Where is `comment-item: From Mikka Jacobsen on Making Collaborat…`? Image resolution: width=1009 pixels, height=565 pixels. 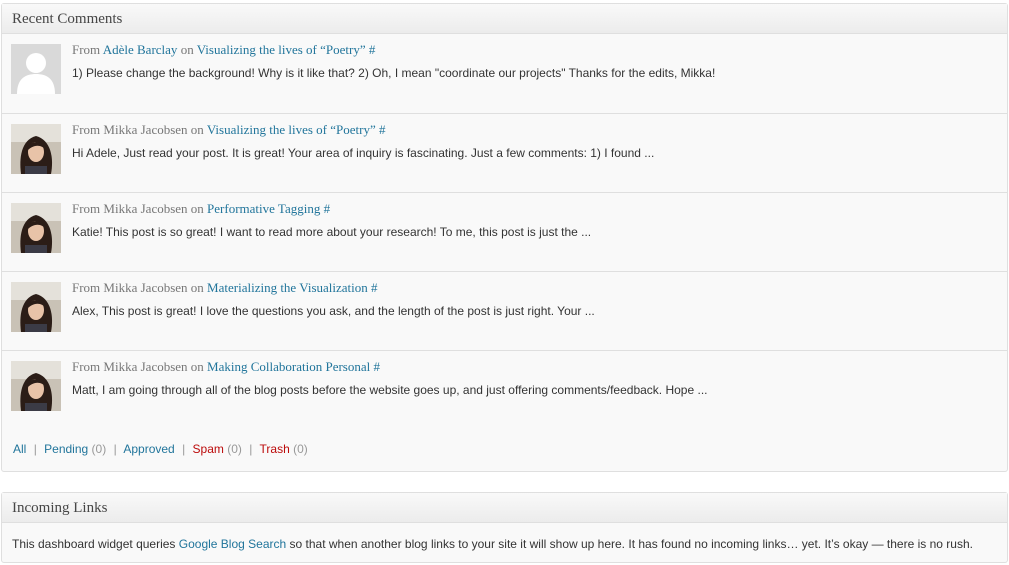
comment-item: From Mikka Jacobsen on Making Collaborat… is located at coordinates (504, 390).